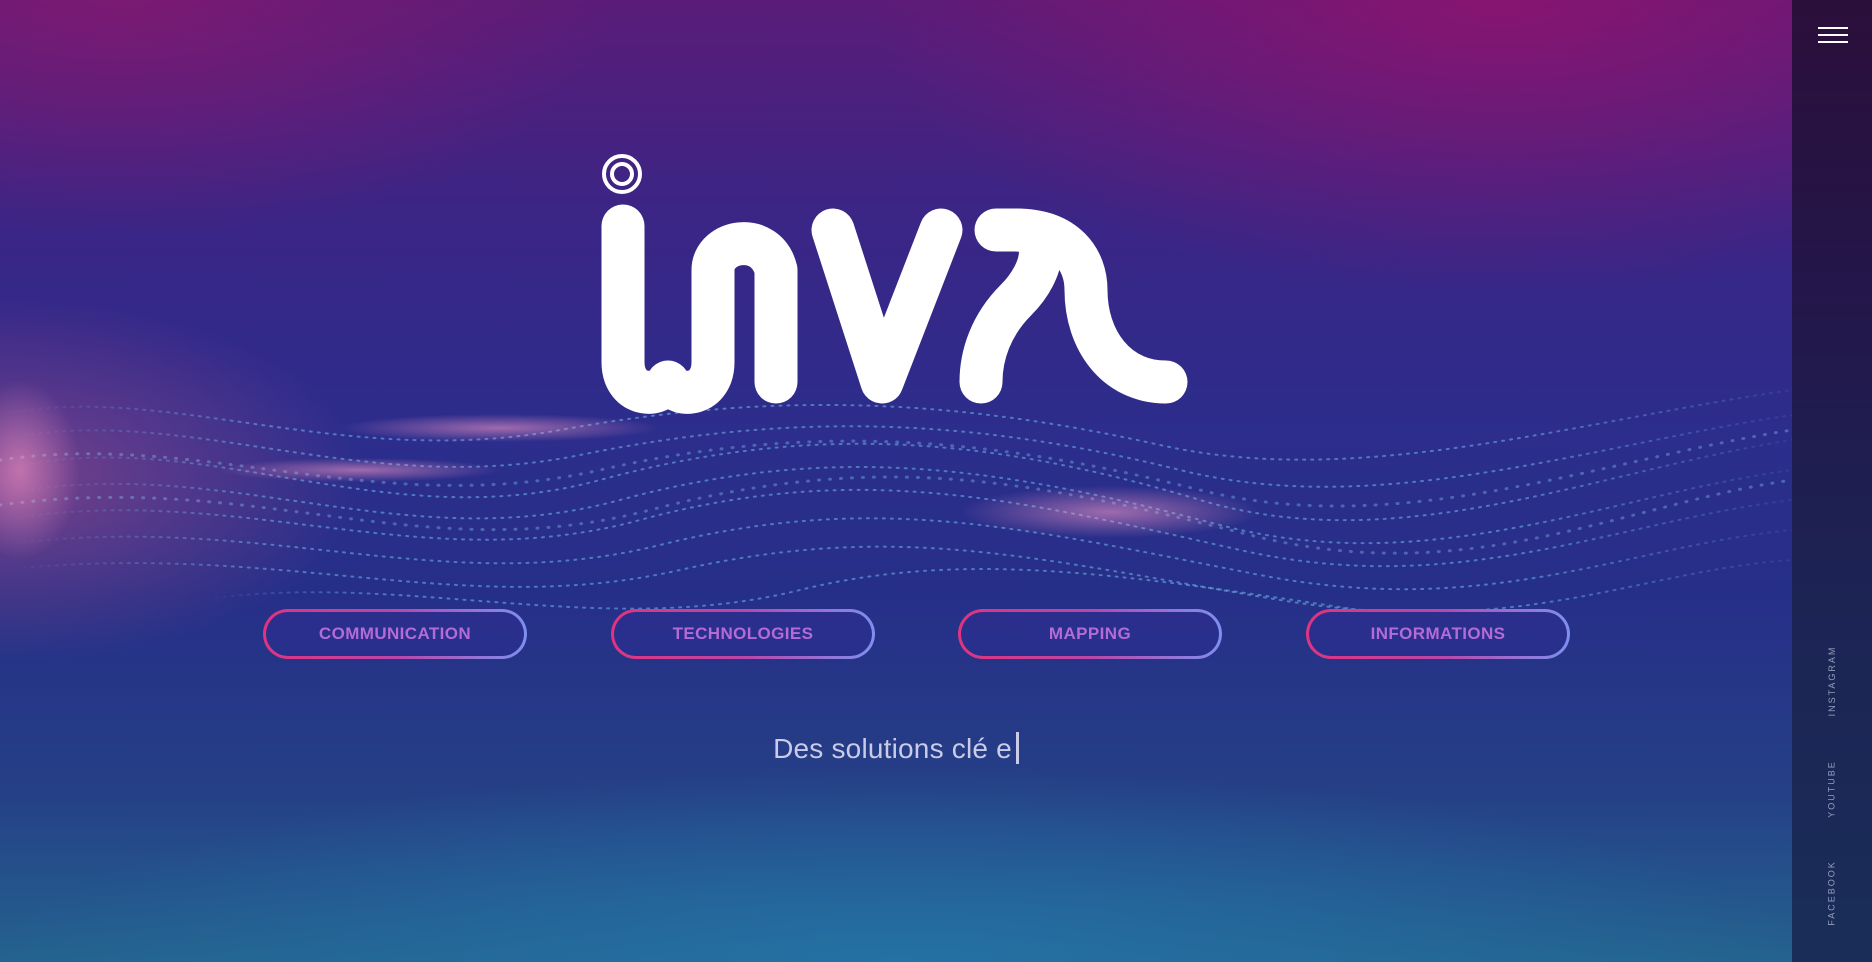 The height and width of the screenshot is (962, 1872). What do you see at coordinates (894, 284) in the screenshot?
I see `inva-logo` at bounding box center [894, 284].